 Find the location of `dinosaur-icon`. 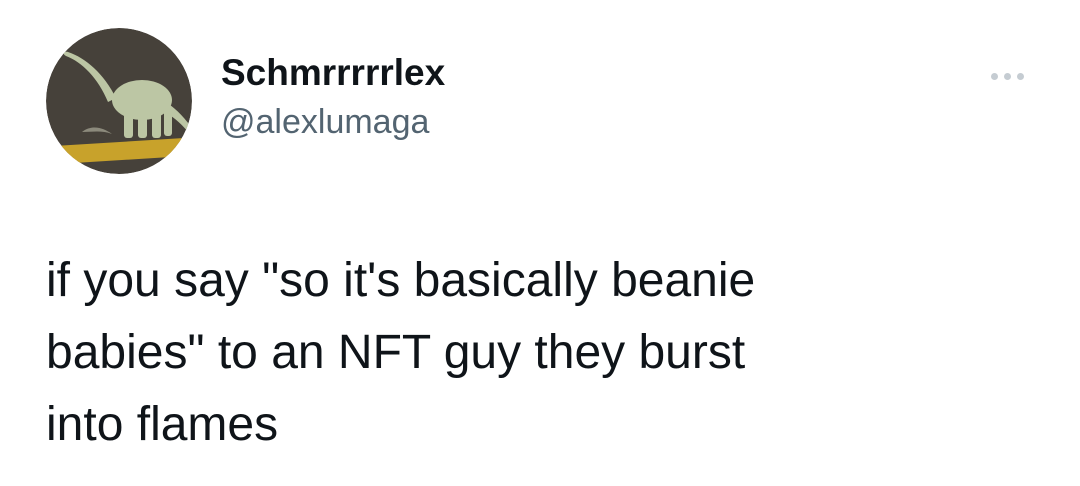

dinosaur-icon is located at coordinates (119, 101).